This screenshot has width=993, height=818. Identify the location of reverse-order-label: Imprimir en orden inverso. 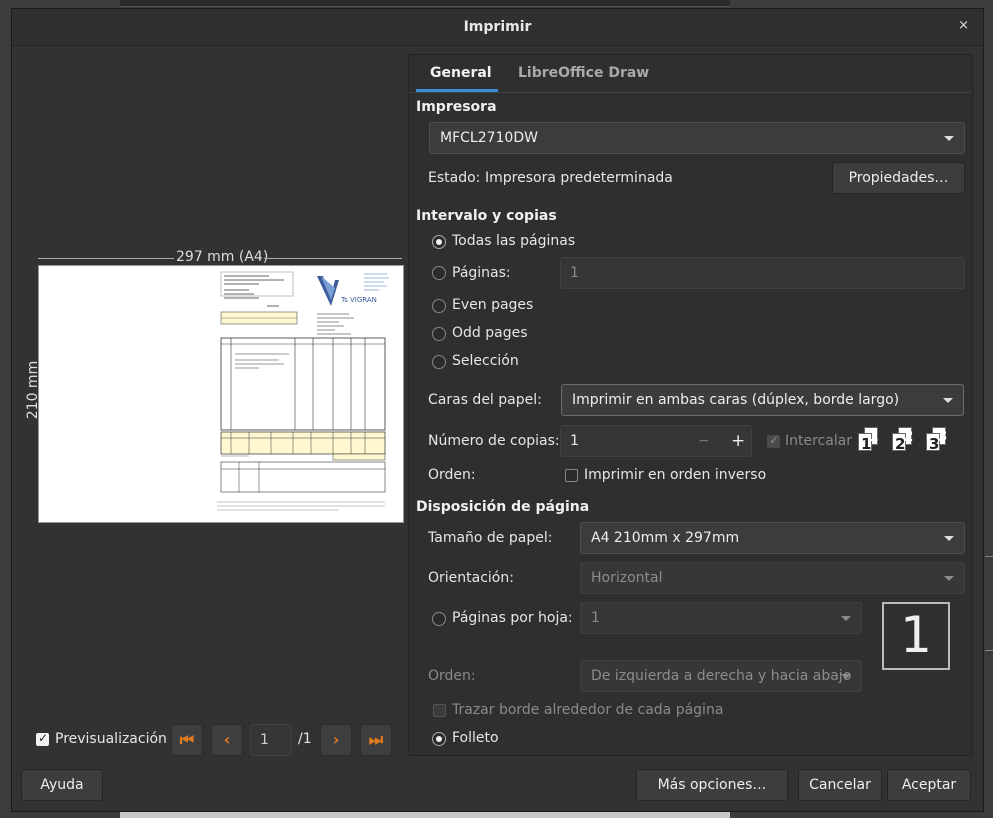
(675, 475).